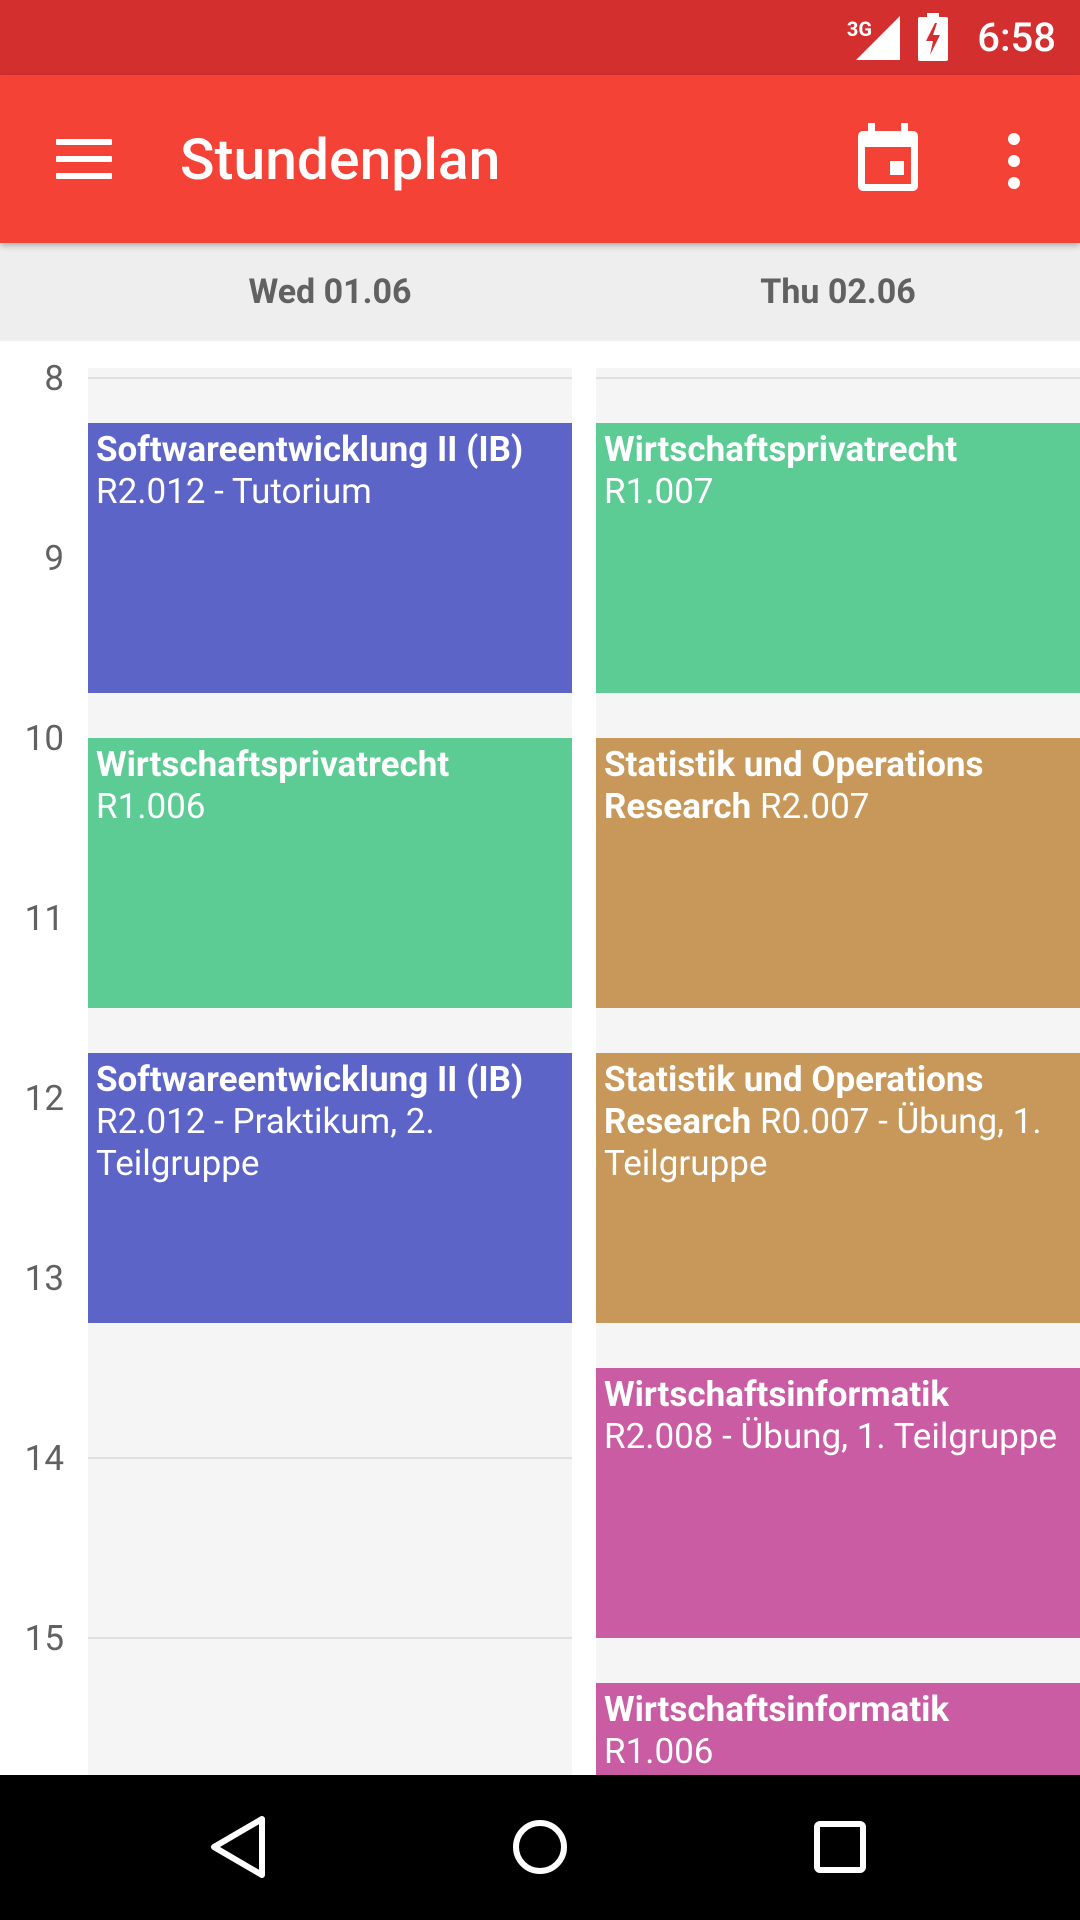  Describe the element at coordinates (540, 37) in the screenshot. I see `status-bar: 3G 6:58` at that location.